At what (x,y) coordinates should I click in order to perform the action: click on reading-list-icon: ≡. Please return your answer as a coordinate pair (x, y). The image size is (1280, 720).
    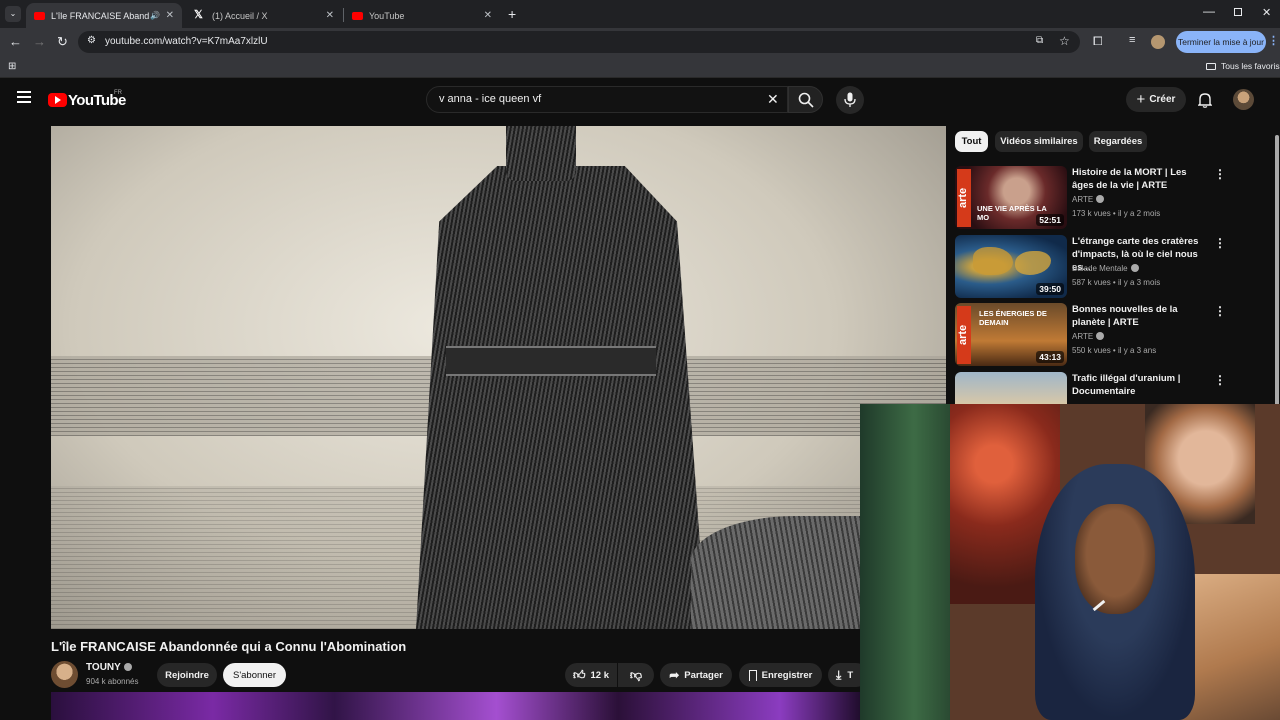
    Looking at the image, I should click on (1132, 40).